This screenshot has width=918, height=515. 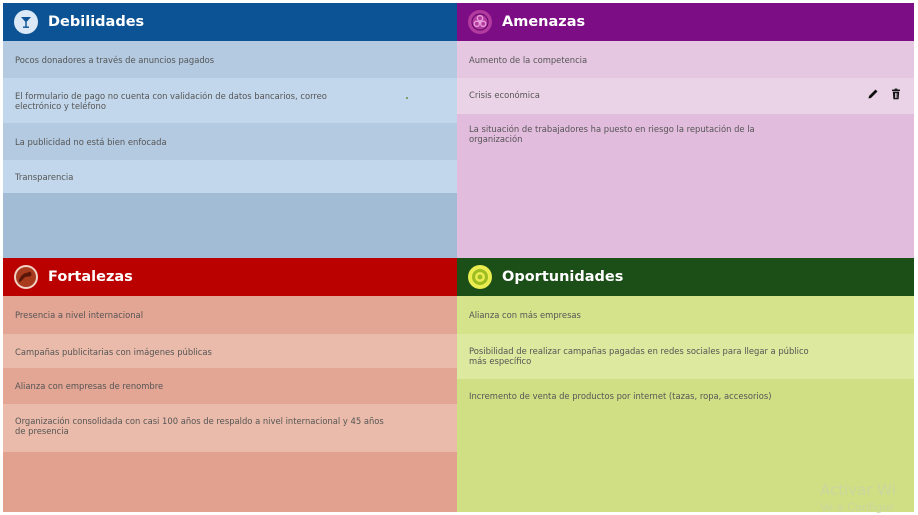 I want to click on activation-watermark: Activar Wi Ve a Configur, so click(x=858, y=497).